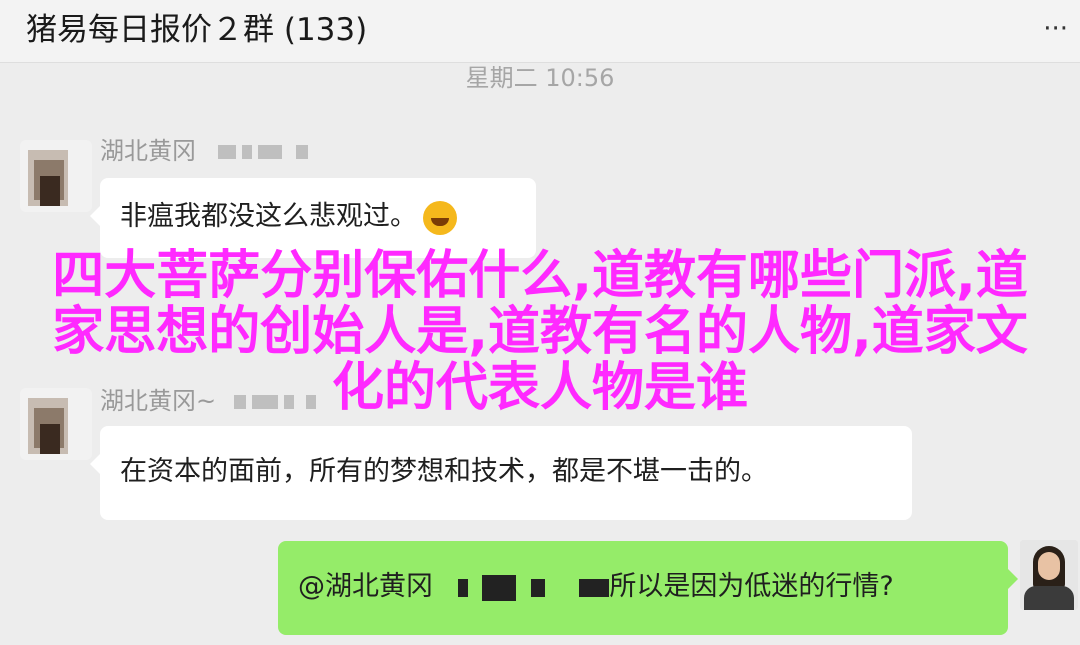 This screenshot has height=645, width=1080. What do you see at coordinates (440, 217) in the screenshot?
I see `crying-laughing-emoji-icon` at bounding box center [440, 217].